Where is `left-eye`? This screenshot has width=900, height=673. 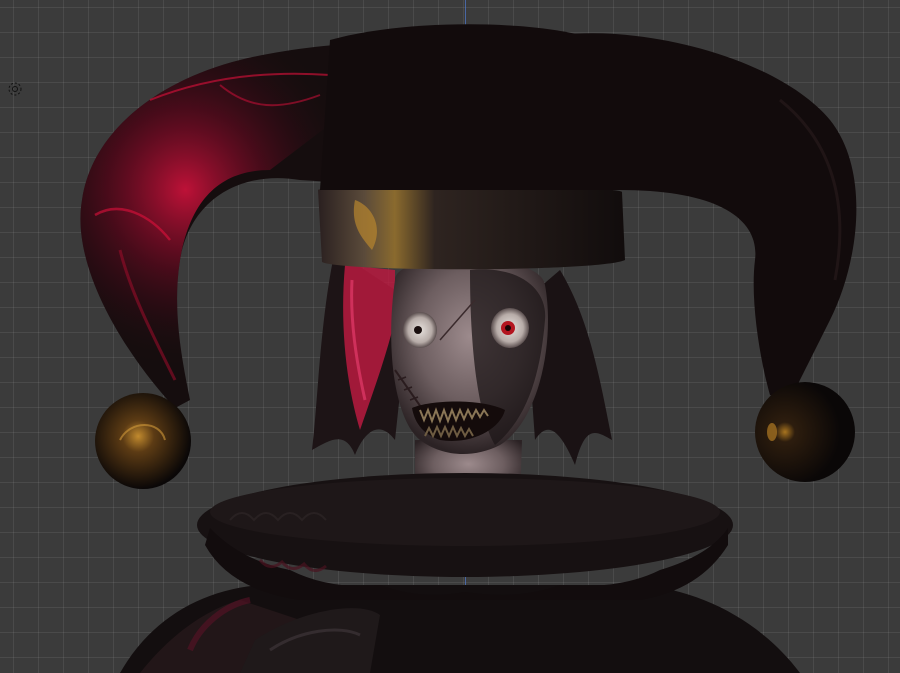 left-eye is located at coordinates (420, 330).